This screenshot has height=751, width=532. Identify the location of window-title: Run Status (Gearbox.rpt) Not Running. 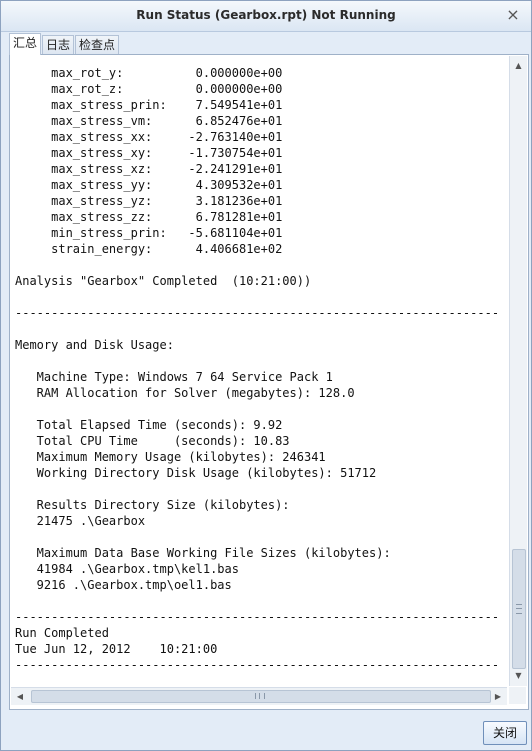
(266, 15).